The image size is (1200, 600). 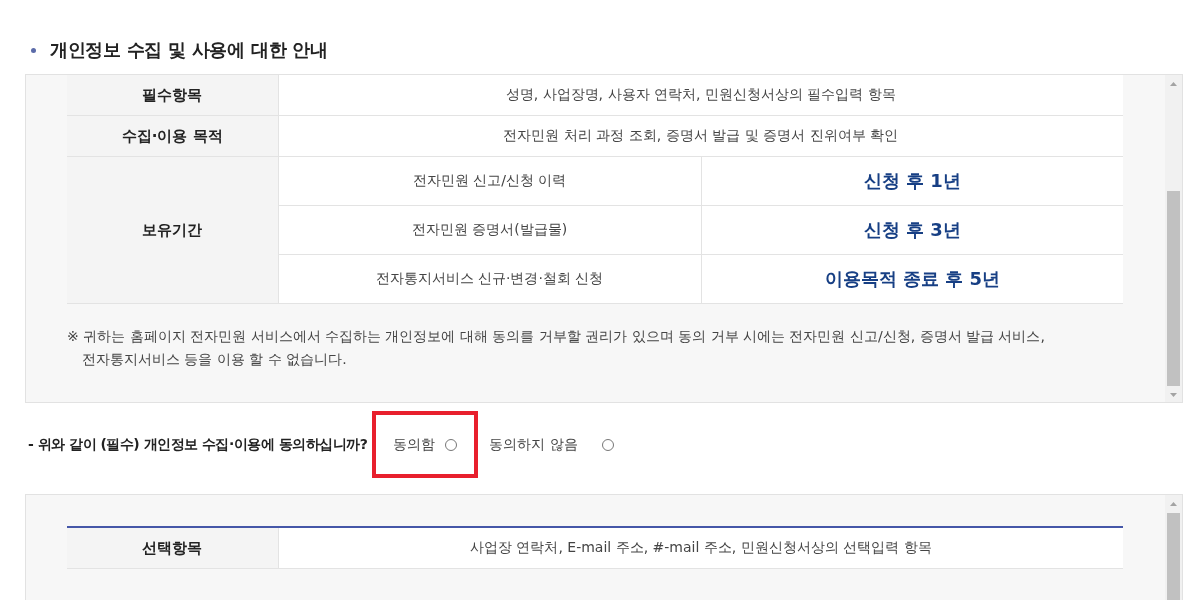 What do you see at coordinates (700, 95) in the screenshot?
I see `table-cell: 성명, 사업장명, 사용자 연락처, 민원신청서상의 필수입력 항목` at bounding box center [700, 95].